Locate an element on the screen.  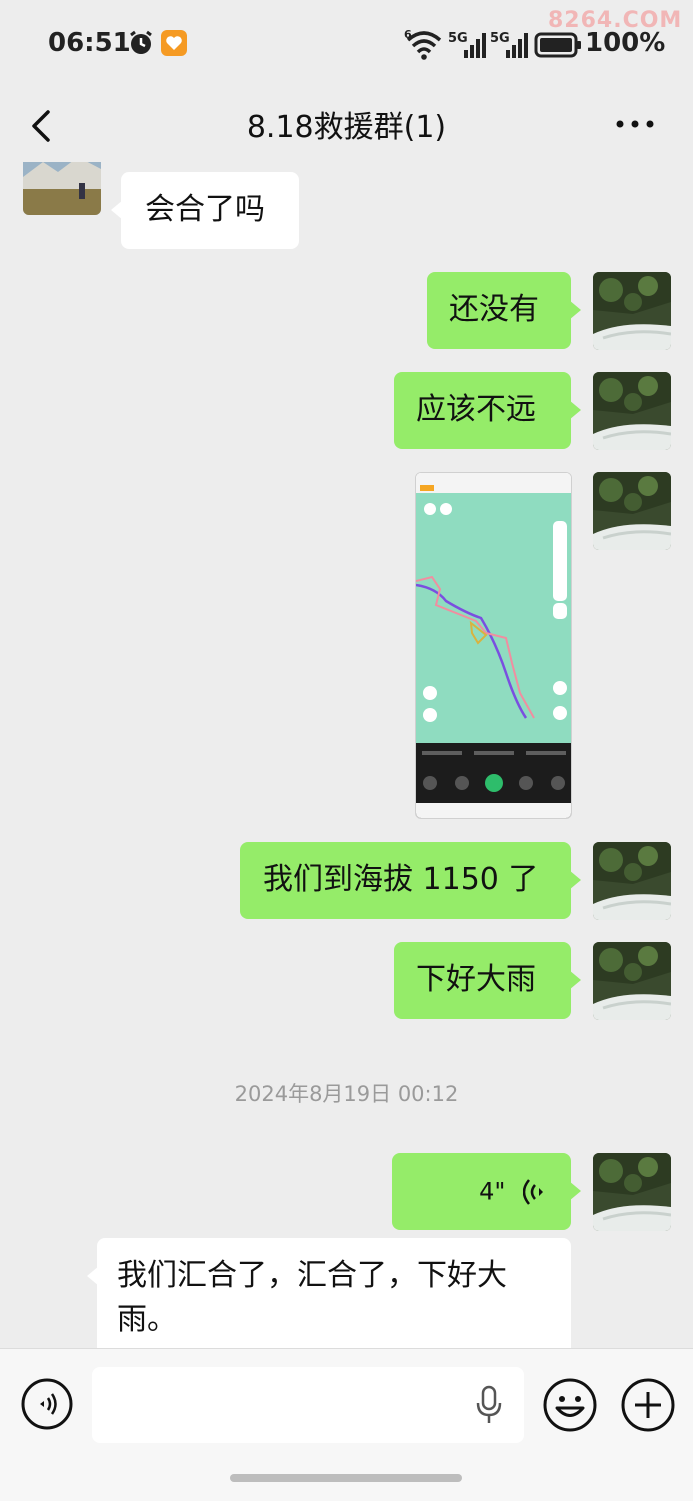
battery-percentage: 100% is located at coordinates (625, 43).